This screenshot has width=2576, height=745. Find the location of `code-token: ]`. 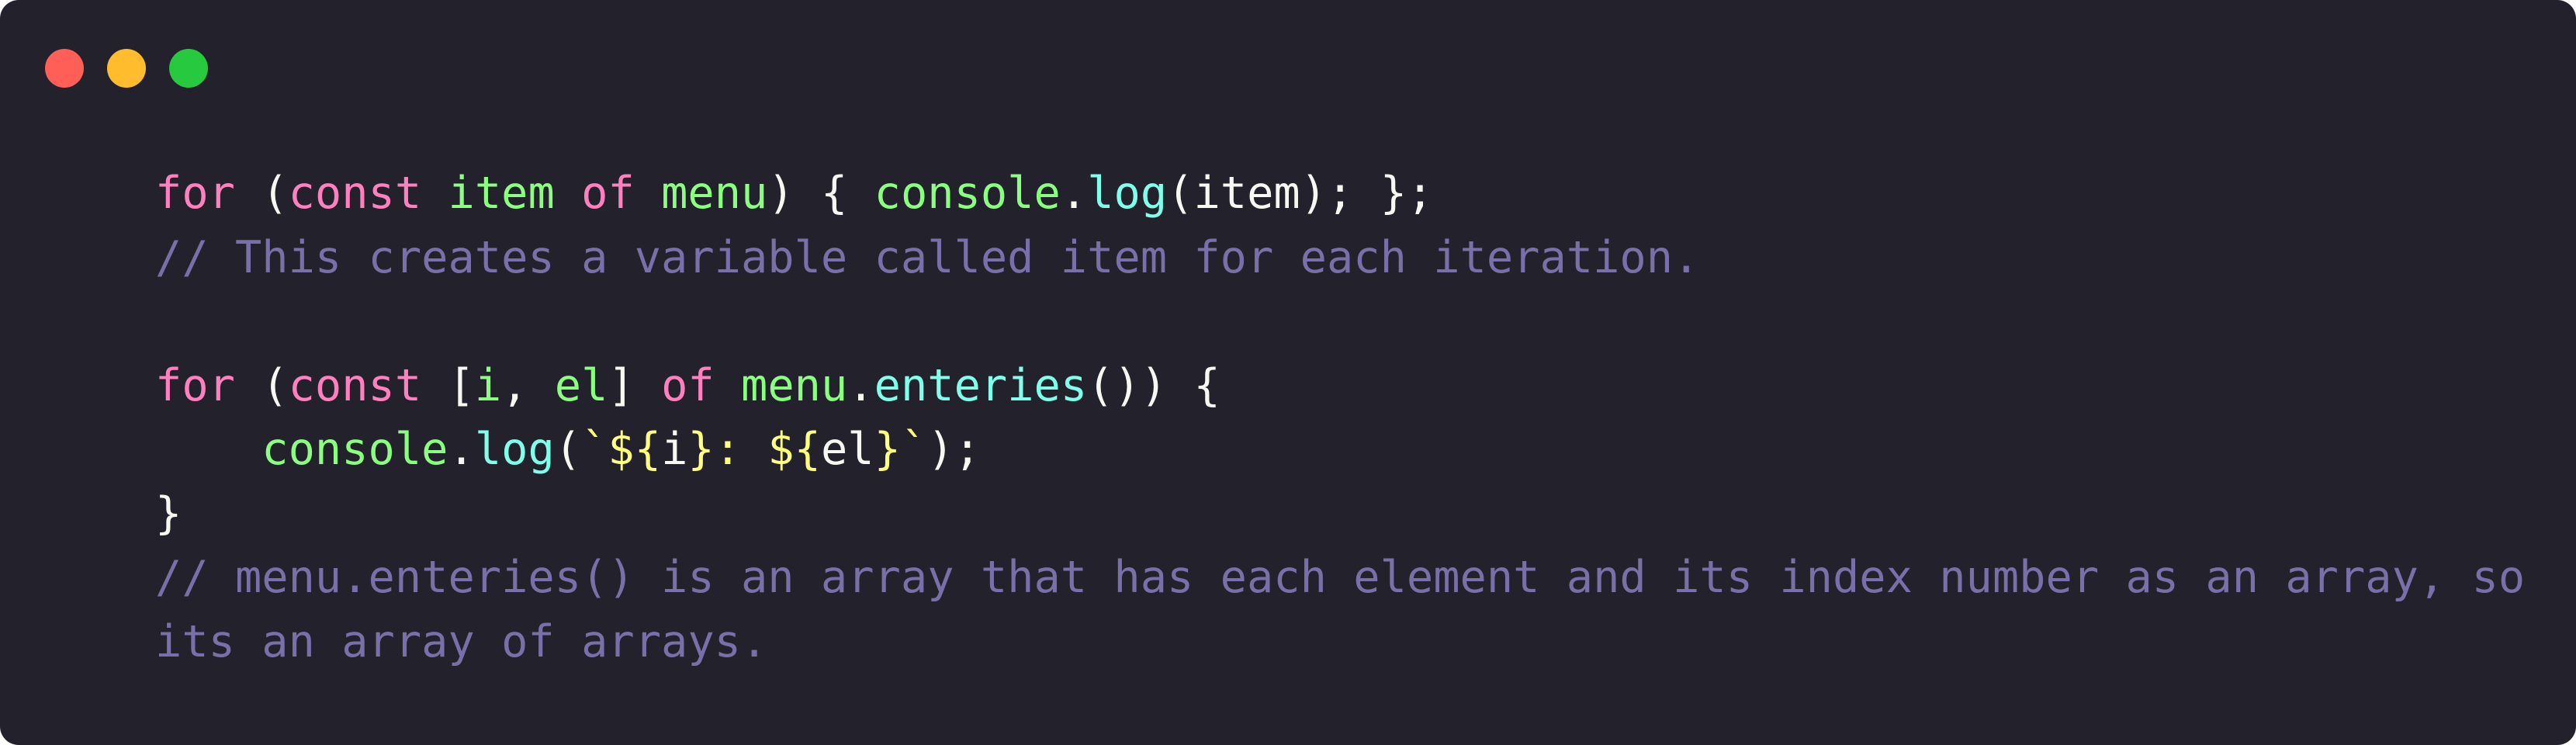

code-token: ] is located at coordinates (635, 385).